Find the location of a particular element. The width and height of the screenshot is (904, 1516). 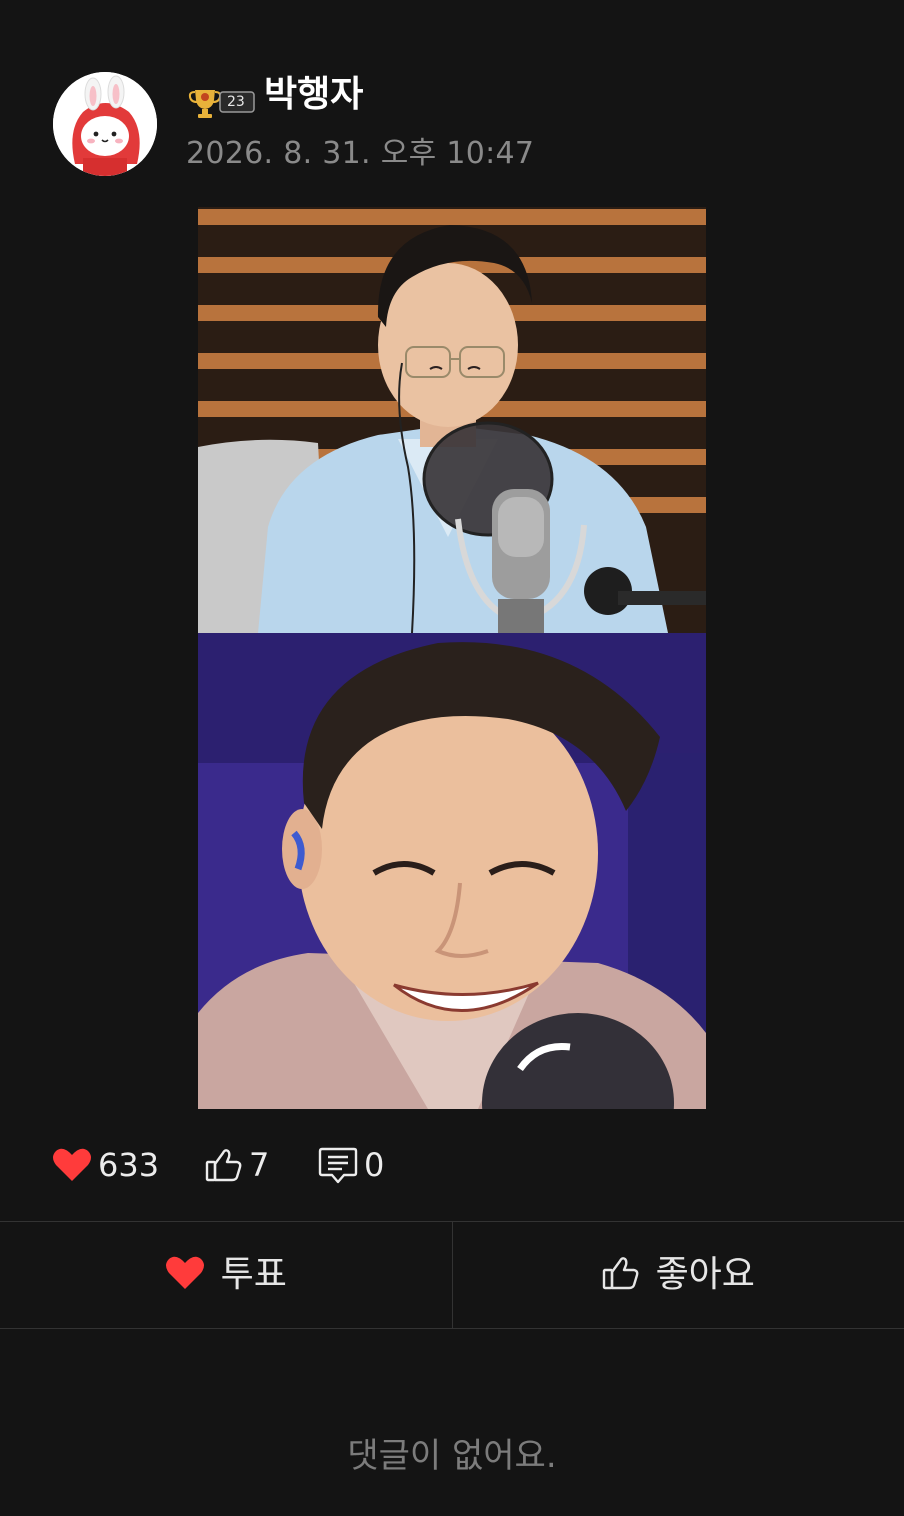

comment-count: 0 is located at coordinates (351, 1165).